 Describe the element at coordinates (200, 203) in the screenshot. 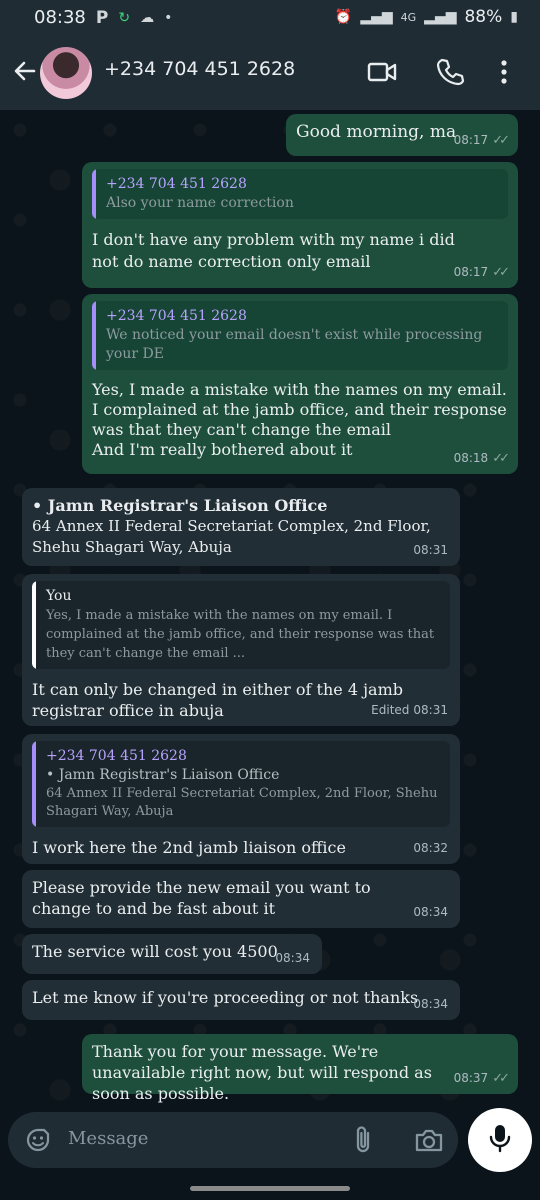

I see `quote-text: Also your name correction` at that location.